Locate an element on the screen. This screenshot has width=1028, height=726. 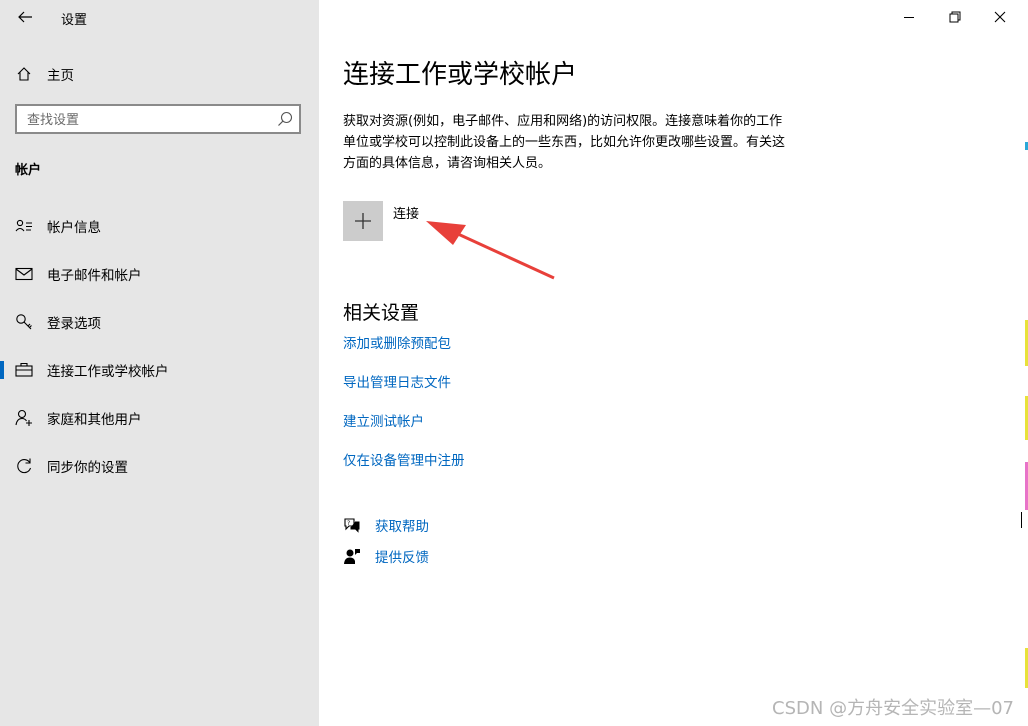
back-arrow-icon is located at coordinates (25, 17).